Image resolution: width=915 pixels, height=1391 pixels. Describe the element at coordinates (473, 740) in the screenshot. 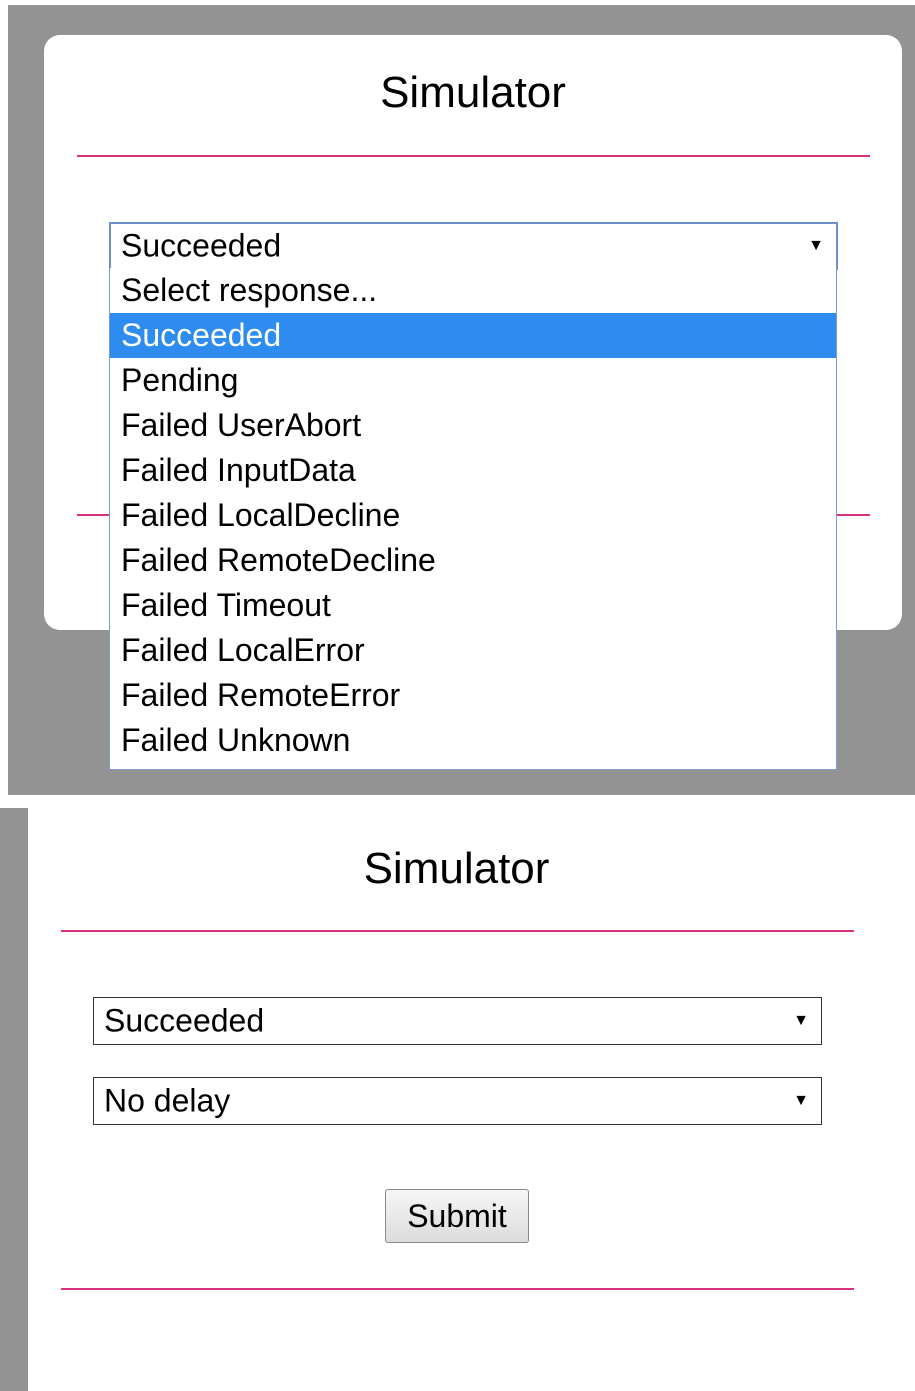

I see `dropdown-option: Failed Unknown` at that location.